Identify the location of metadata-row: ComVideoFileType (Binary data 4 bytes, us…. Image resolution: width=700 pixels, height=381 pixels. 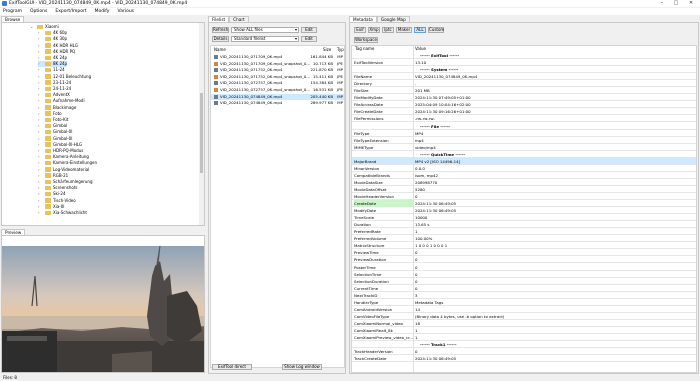
(524, 316).